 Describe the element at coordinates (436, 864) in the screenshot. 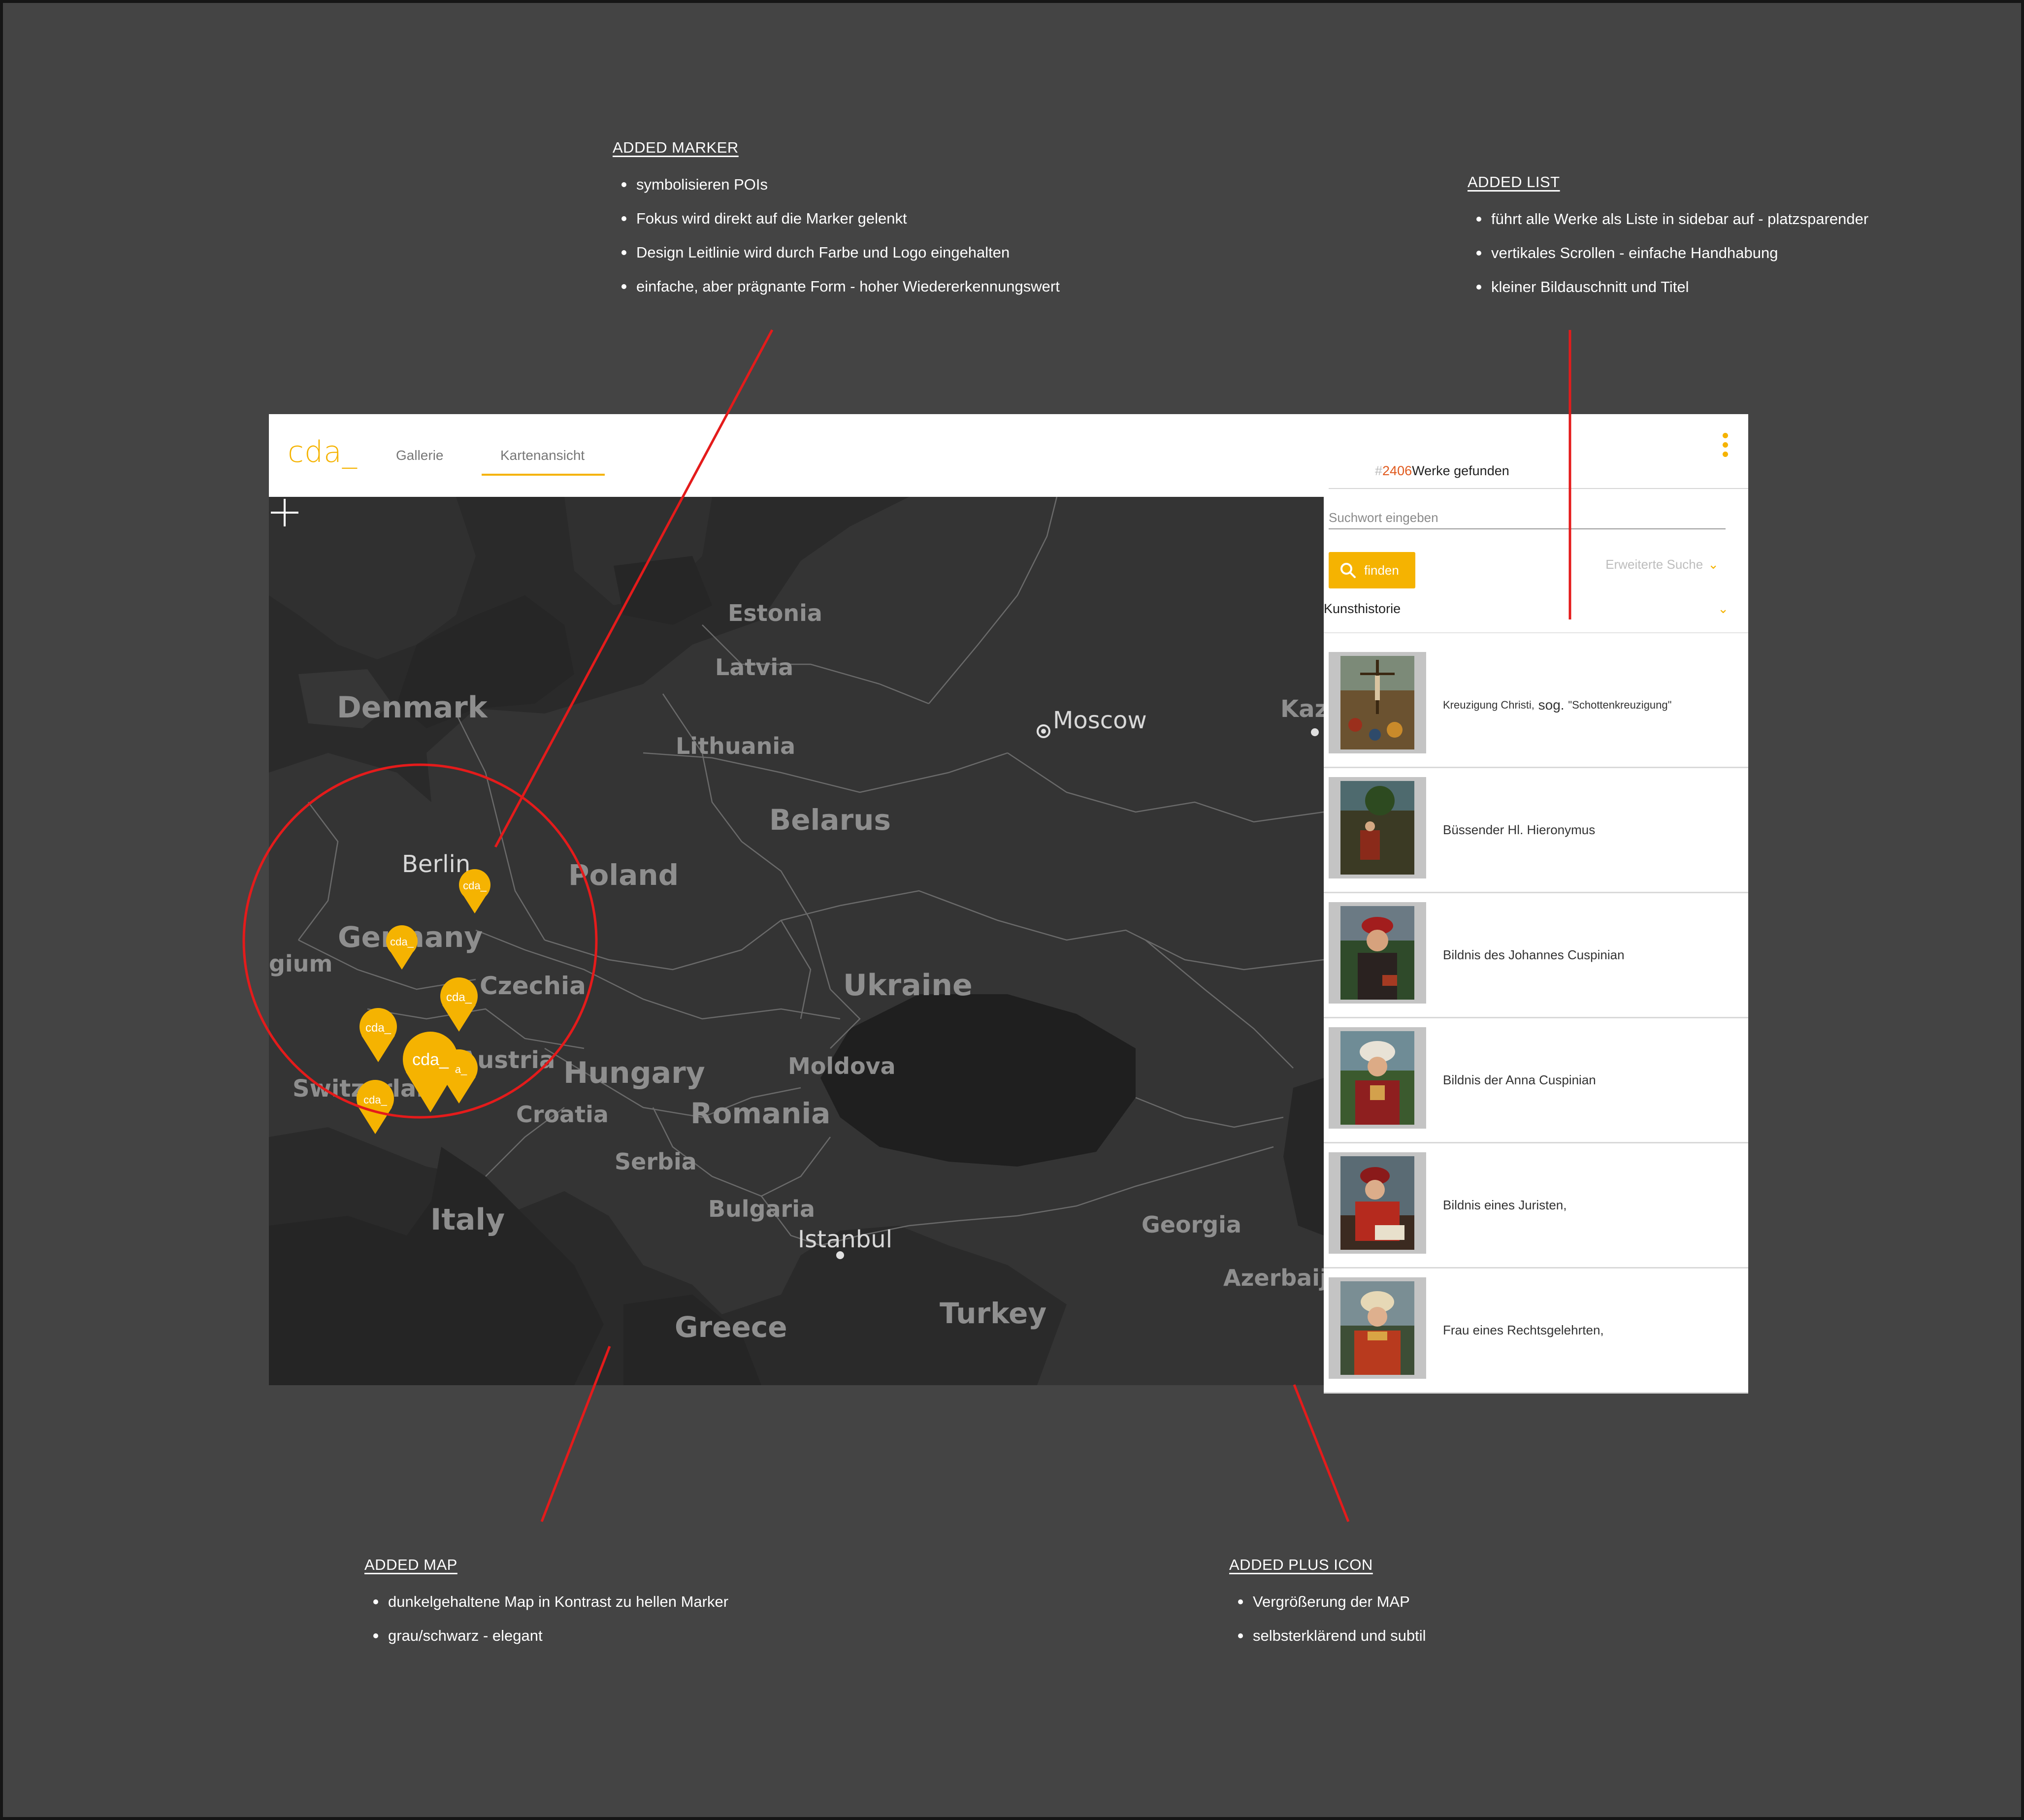

I see `label-berlin: Berlin` at that location.